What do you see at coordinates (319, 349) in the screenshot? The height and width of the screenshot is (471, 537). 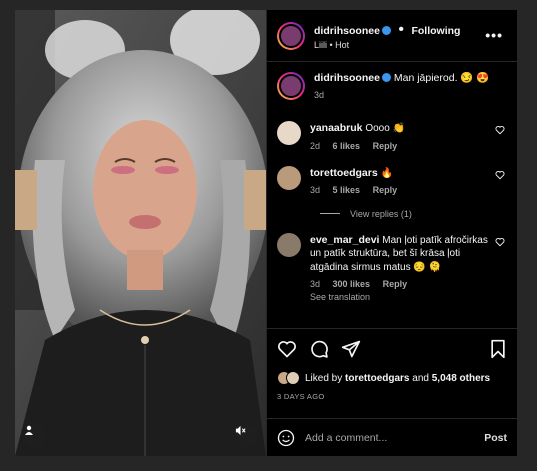 I see `comment-bubble-icon` at bounding box center [319, 349].